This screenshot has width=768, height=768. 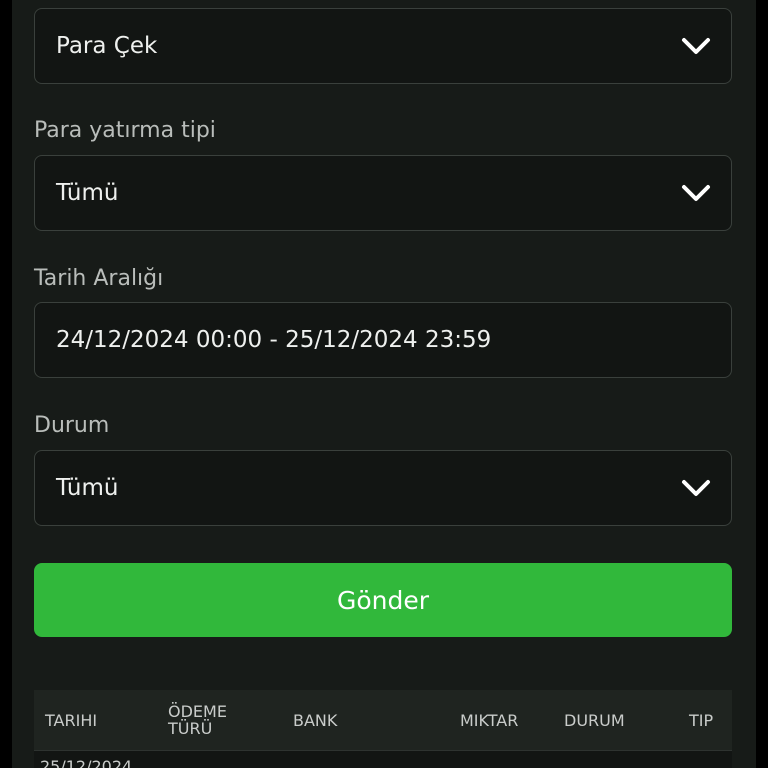 What do you see at coordinates (383, 46) in the screenshot?
I see `transaction-type-select: Para Çek` at bounding box center [383, 46].